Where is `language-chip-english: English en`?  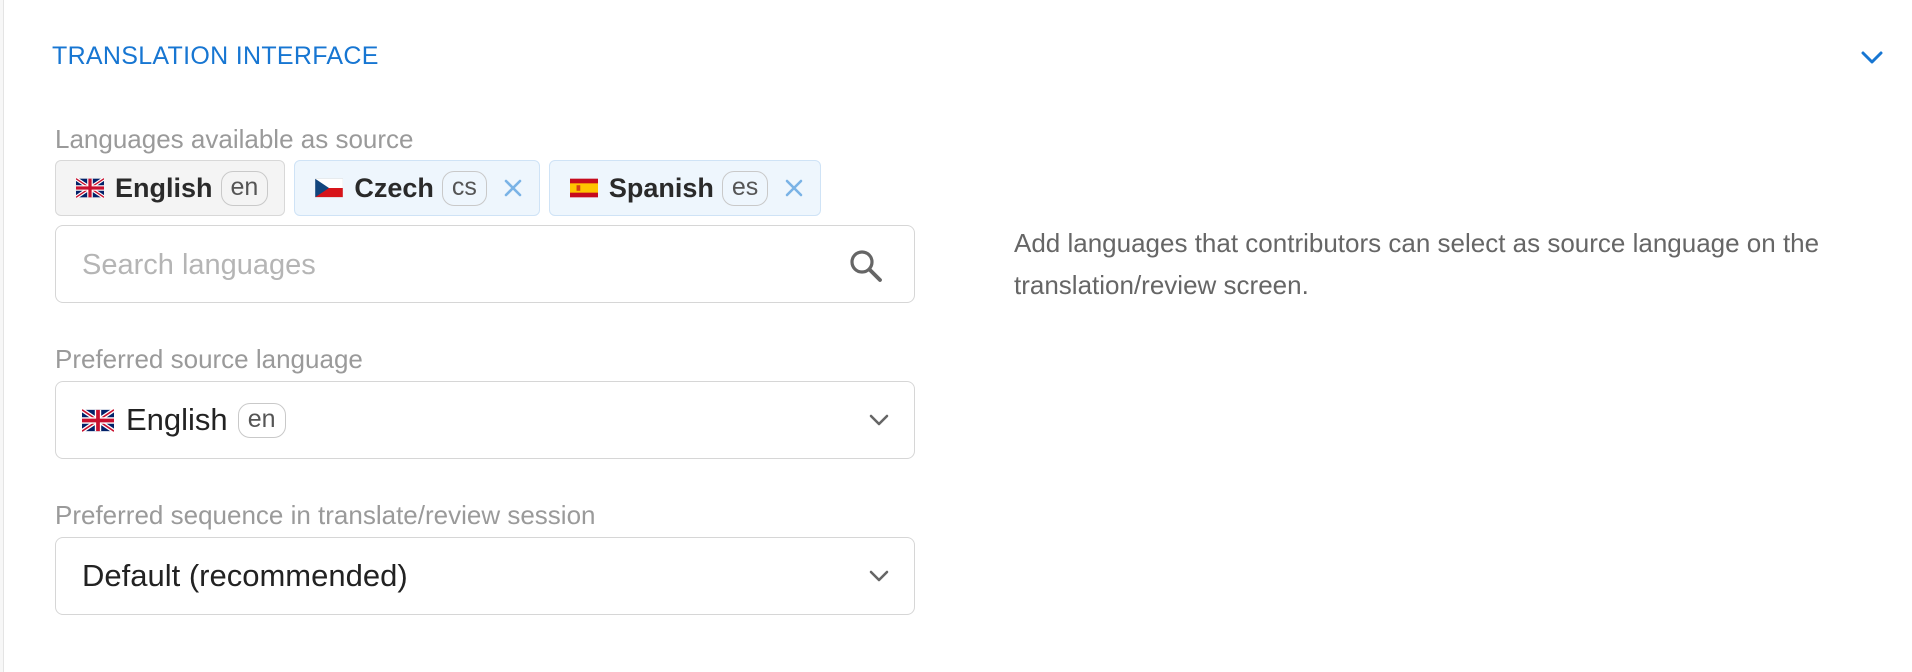 language-chip-english: English en is located at coordinates (170, 188).